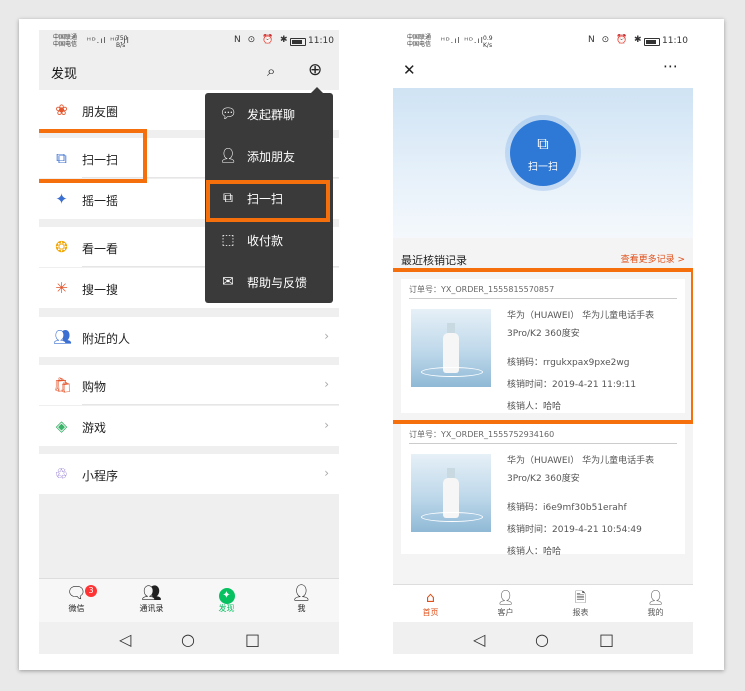  What do you see at coordinates (100, 476) in the screenshot?
I see `menu-item-label: 小程序` at bounding box center [100, 476].